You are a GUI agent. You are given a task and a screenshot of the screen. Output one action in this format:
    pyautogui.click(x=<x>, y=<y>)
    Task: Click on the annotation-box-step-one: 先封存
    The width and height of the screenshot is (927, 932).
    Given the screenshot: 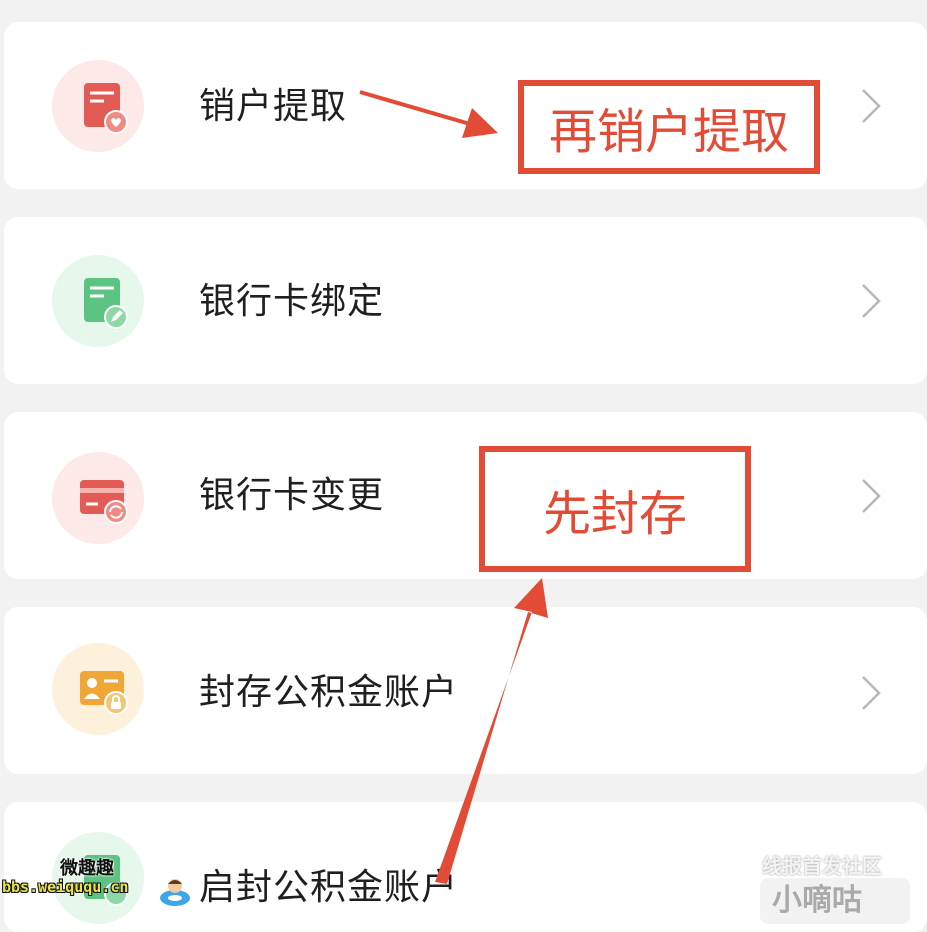 What is the action you would take?
    pyautogui.click(x=615, y=509)
    